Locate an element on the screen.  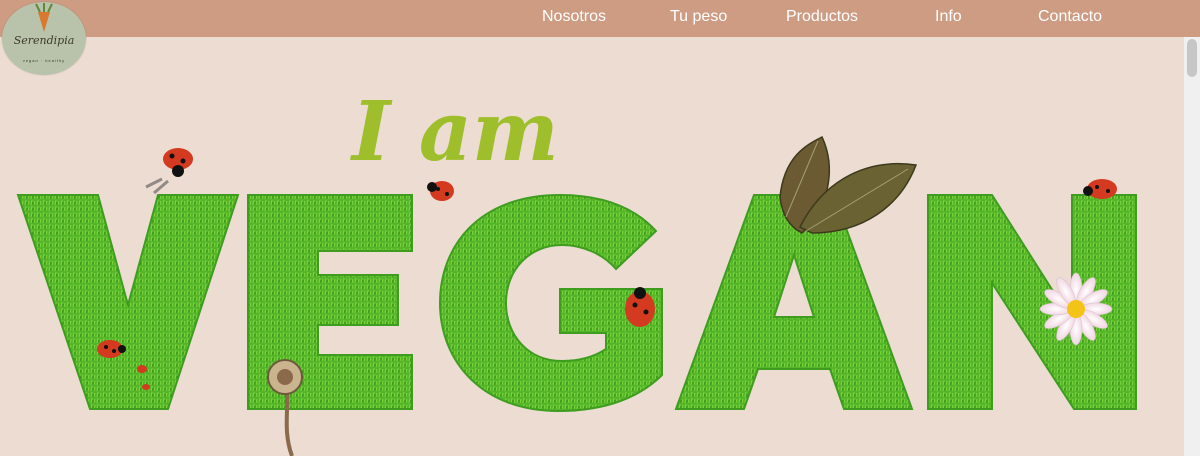
nav-link-productos: Productos is located at coordinates (822, 17).